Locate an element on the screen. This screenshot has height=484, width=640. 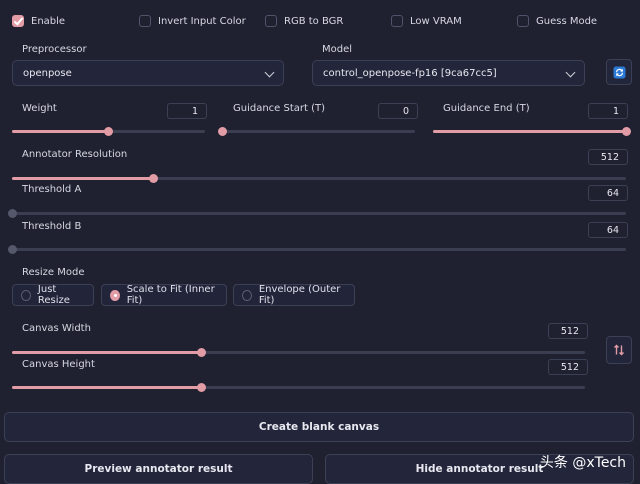
annotator-resolution-input: 512 is located at coordinates (608, 157).